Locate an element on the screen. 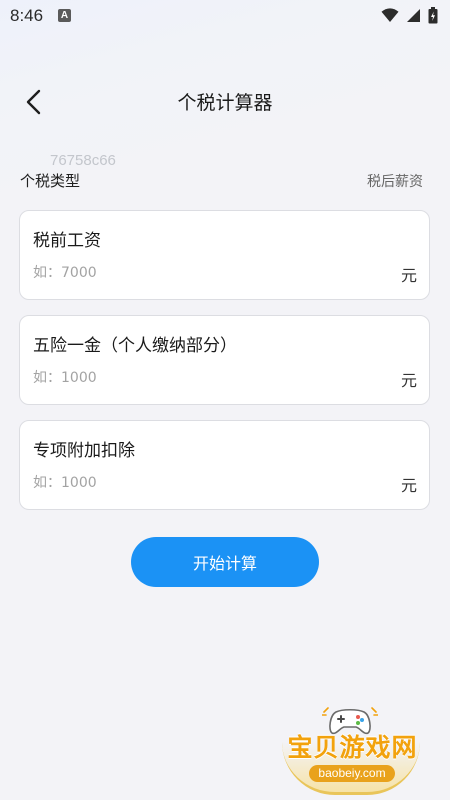  pretax-salary-input is located at coordinates (203, 273).